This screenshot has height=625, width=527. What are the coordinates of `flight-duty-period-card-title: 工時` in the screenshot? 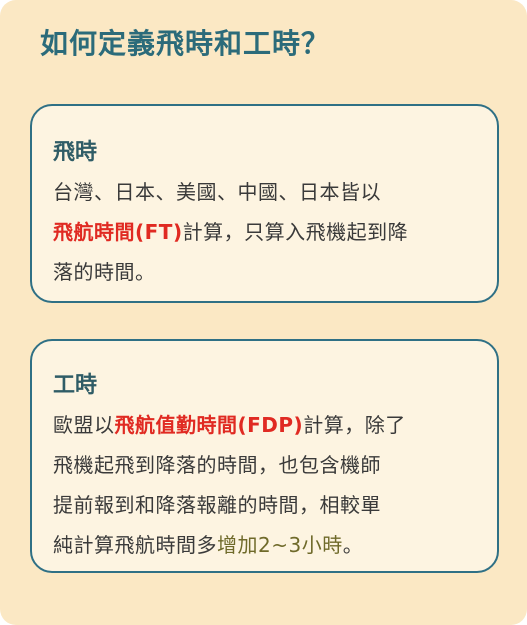 It's located at (75, 385).